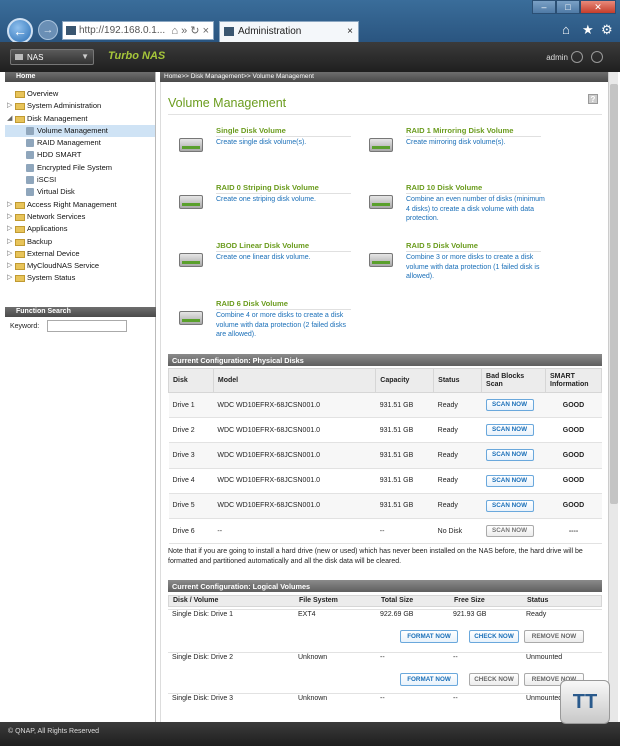 The width and height of the screenshot is (620, 746). Describe the element at coordinates (190, 30) in the screenshot. I see `address-controls: ⌂ » ↻ ×` at that location.